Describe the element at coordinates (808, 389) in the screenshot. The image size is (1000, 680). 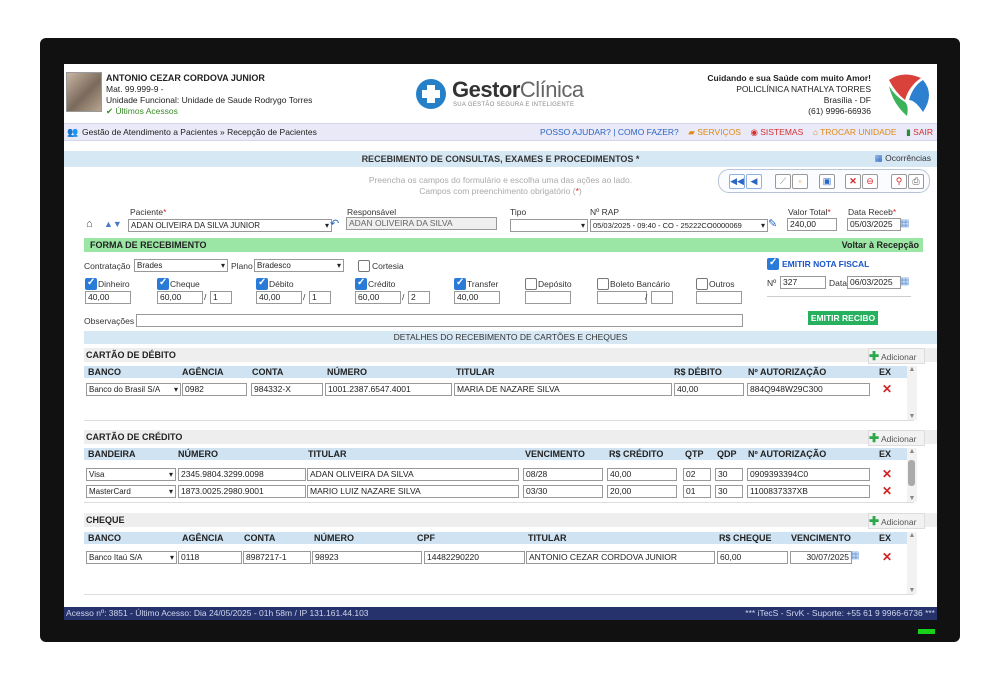
I see `debit-auth: 884Q948W29C300` at that location.